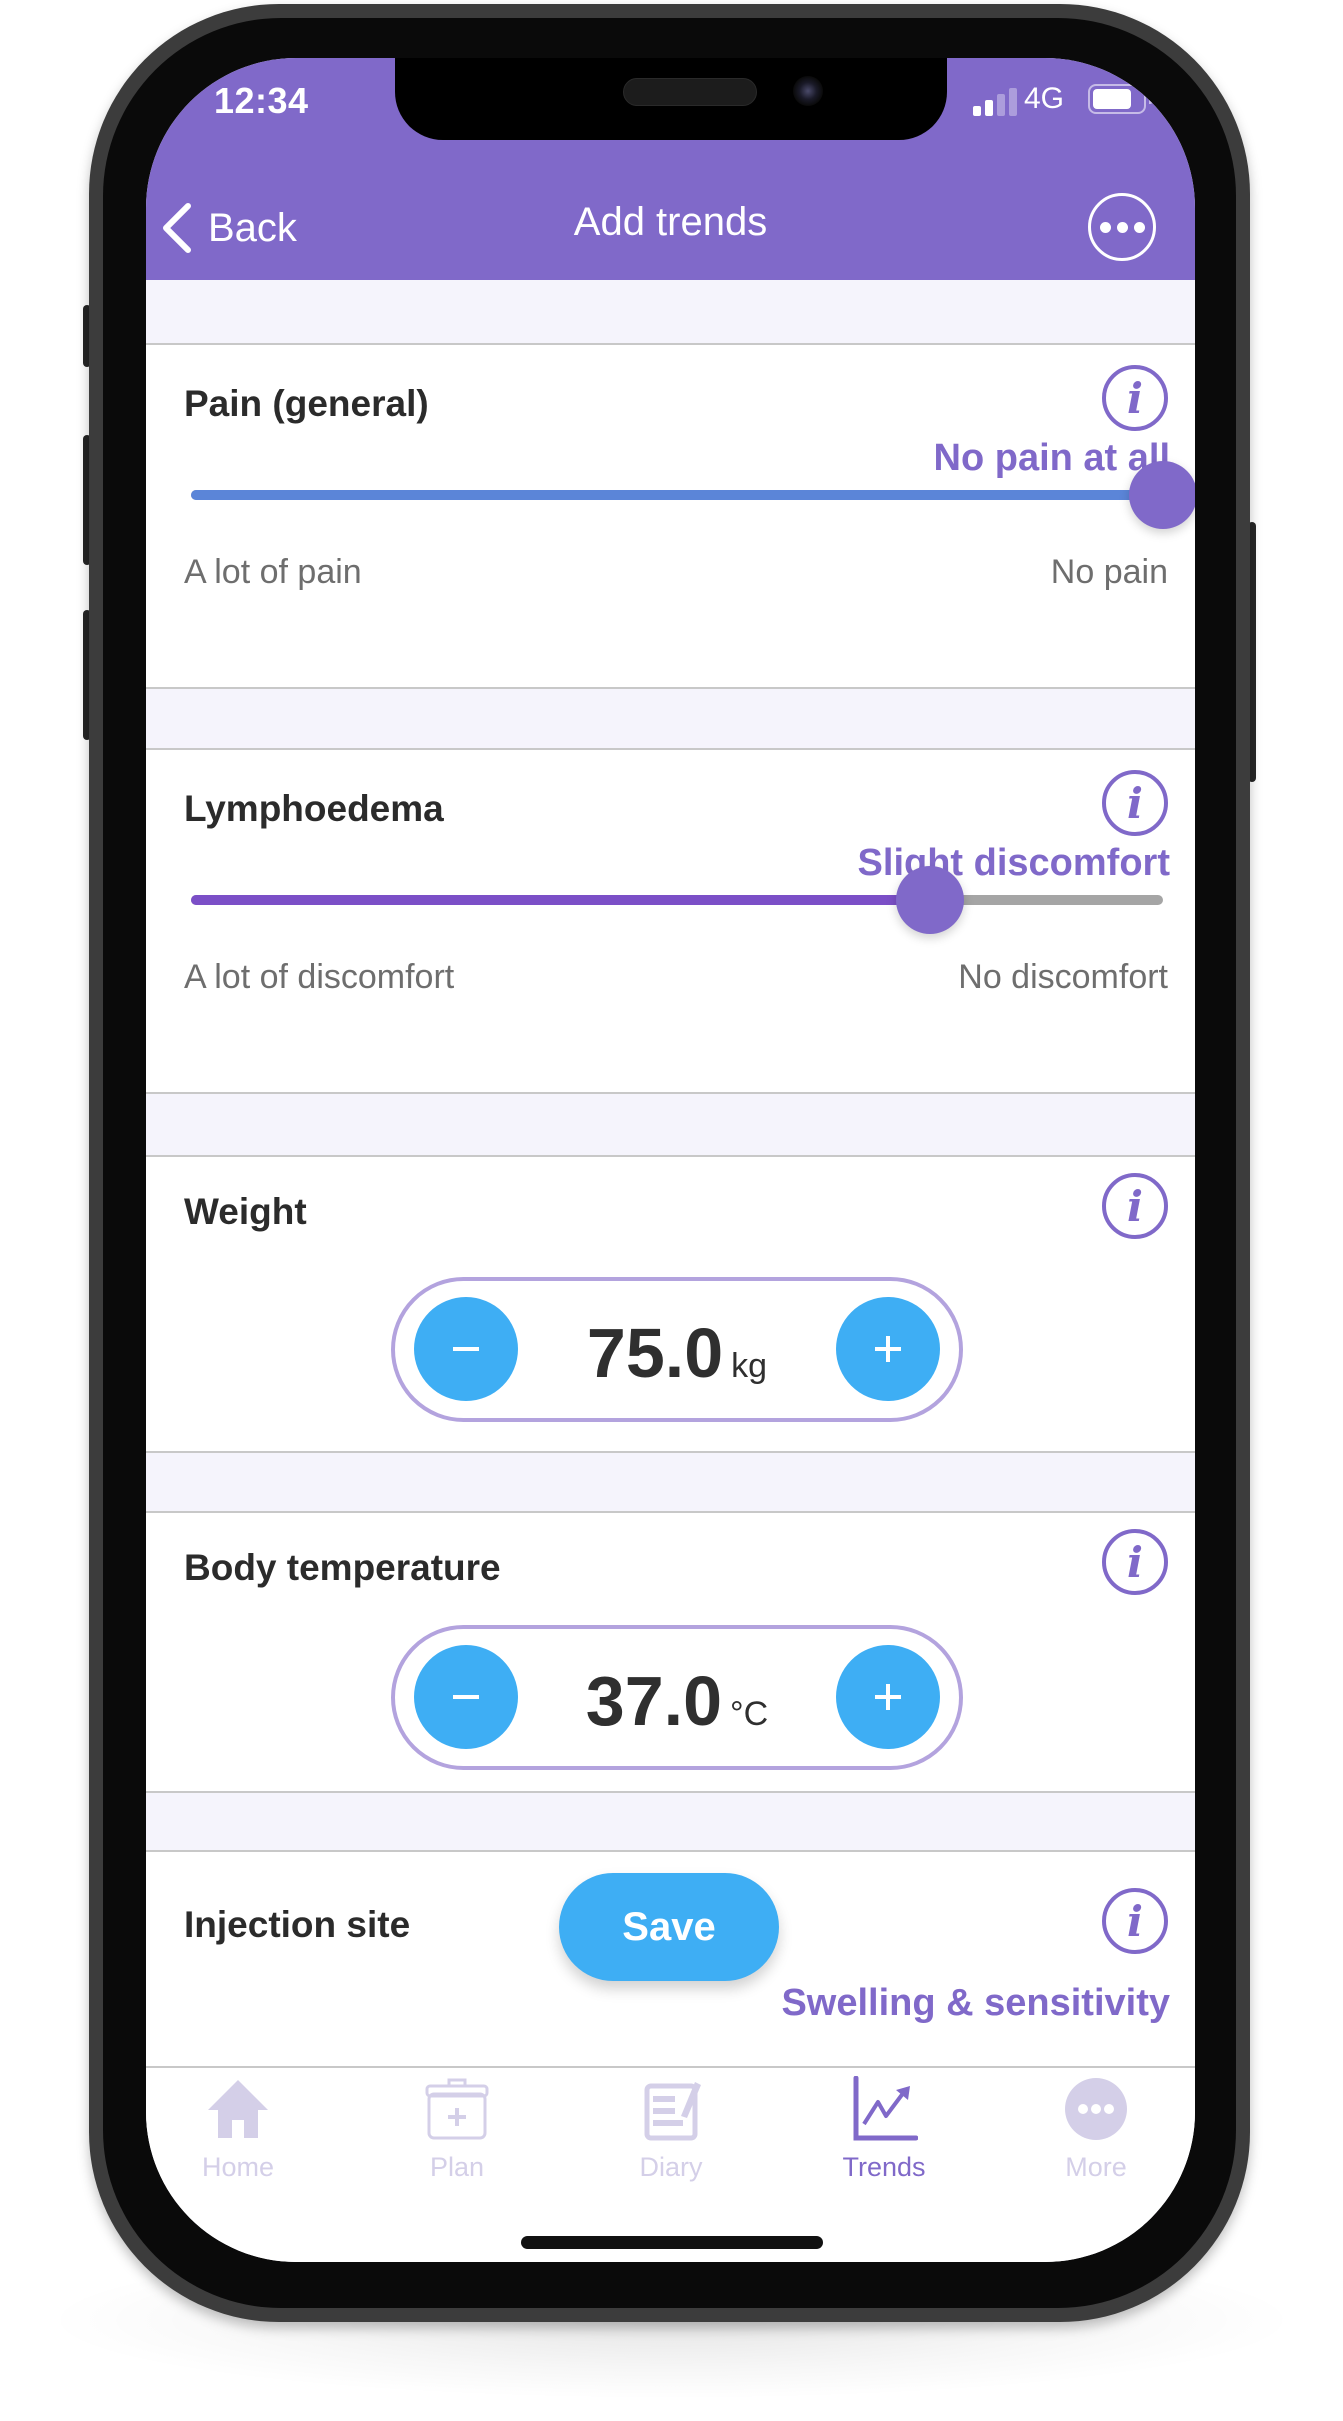 The height and width of the screenshot is (2421, 1343). What do you see at coordinates (1044, 98) in the screenshot?
I see `network-type: 4G` at bounding box center [1044, 98].